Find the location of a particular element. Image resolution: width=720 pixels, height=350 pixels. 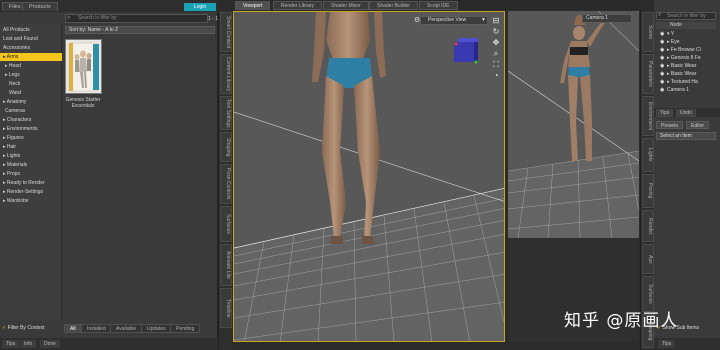

tab-presets: Presets is located at coordinates (669, 125).